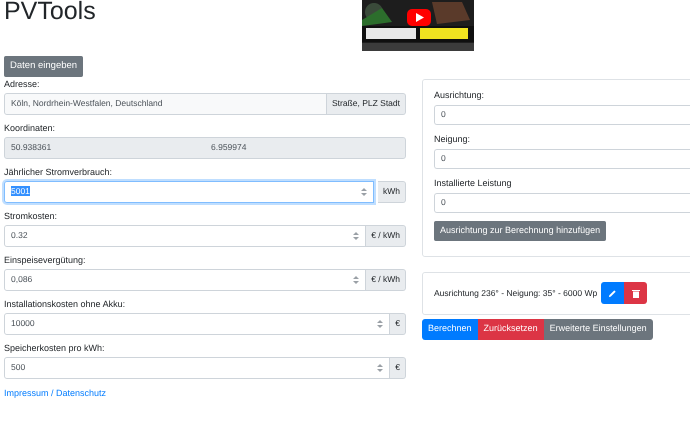 The image size is (690, 425). What do you see at coordinates (453, 139) in the screenshot?
I see `field-label: Neigung:` at bounding box center [453, 139].